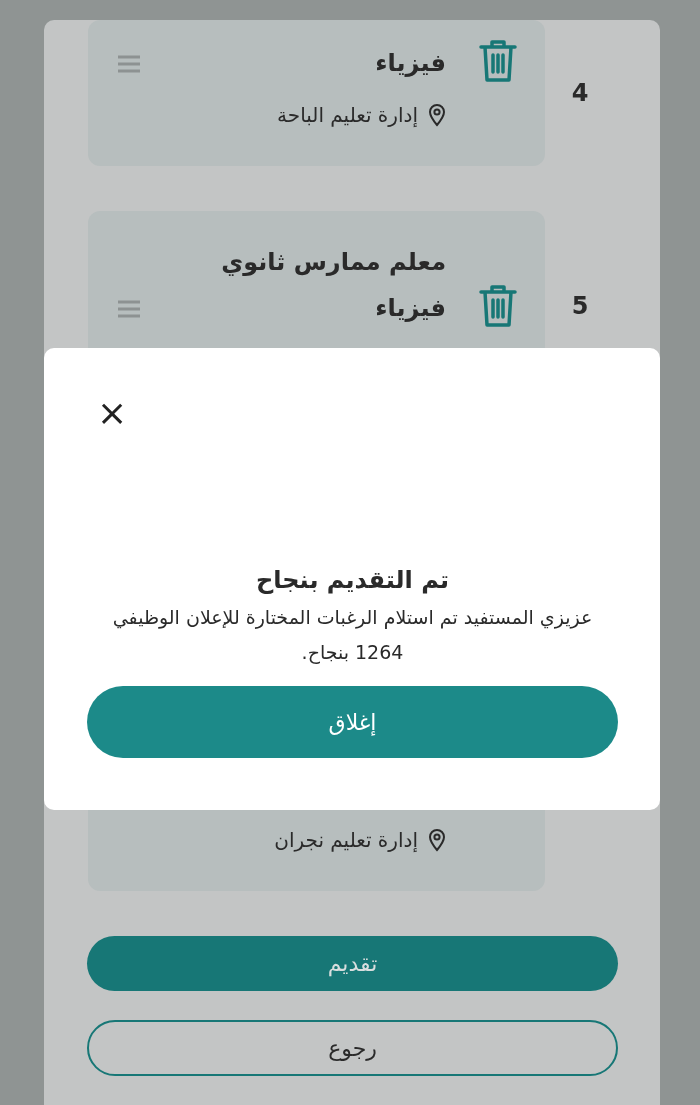  What do you see at coordinates (347, 115) in the screenshot?
I see `location-text: إدارة تعليم الباحة` at bounding box center [347, 115].